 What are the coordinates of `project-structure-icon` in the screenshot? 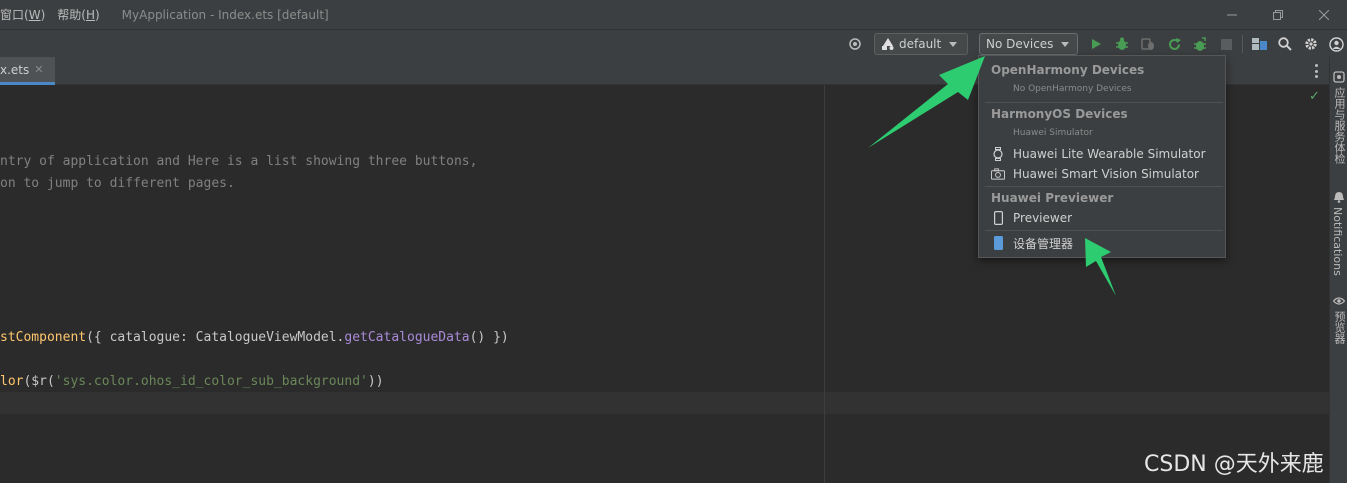 It's located at (1259, 44).